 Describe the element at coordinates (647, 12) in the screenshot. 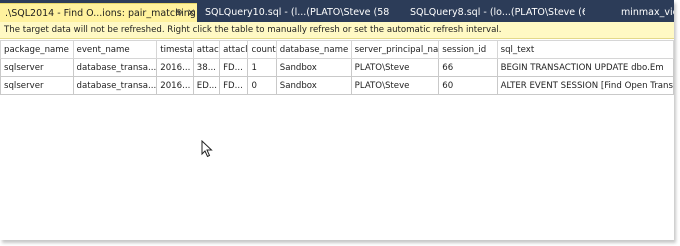

I see `tab-label: minmax_view` at that location.